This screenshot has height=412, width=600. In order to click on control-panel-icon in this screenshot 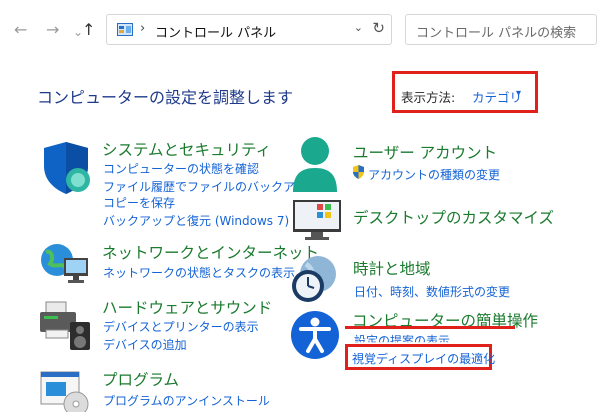, I will do `click(125, 29)`.